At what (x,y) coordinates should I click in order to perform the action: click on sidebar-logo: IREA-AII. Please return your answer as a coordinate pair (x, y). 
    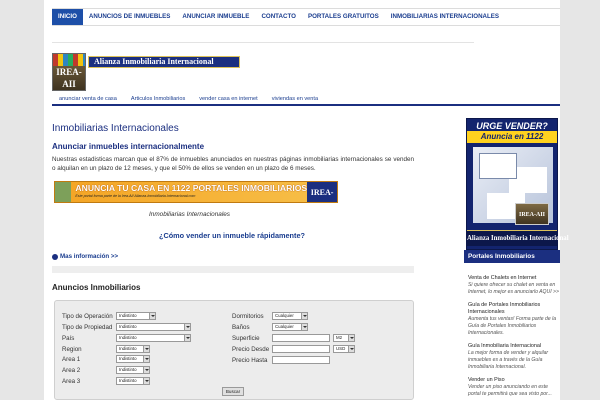
    Looking at the image, I should click on (532, 214).